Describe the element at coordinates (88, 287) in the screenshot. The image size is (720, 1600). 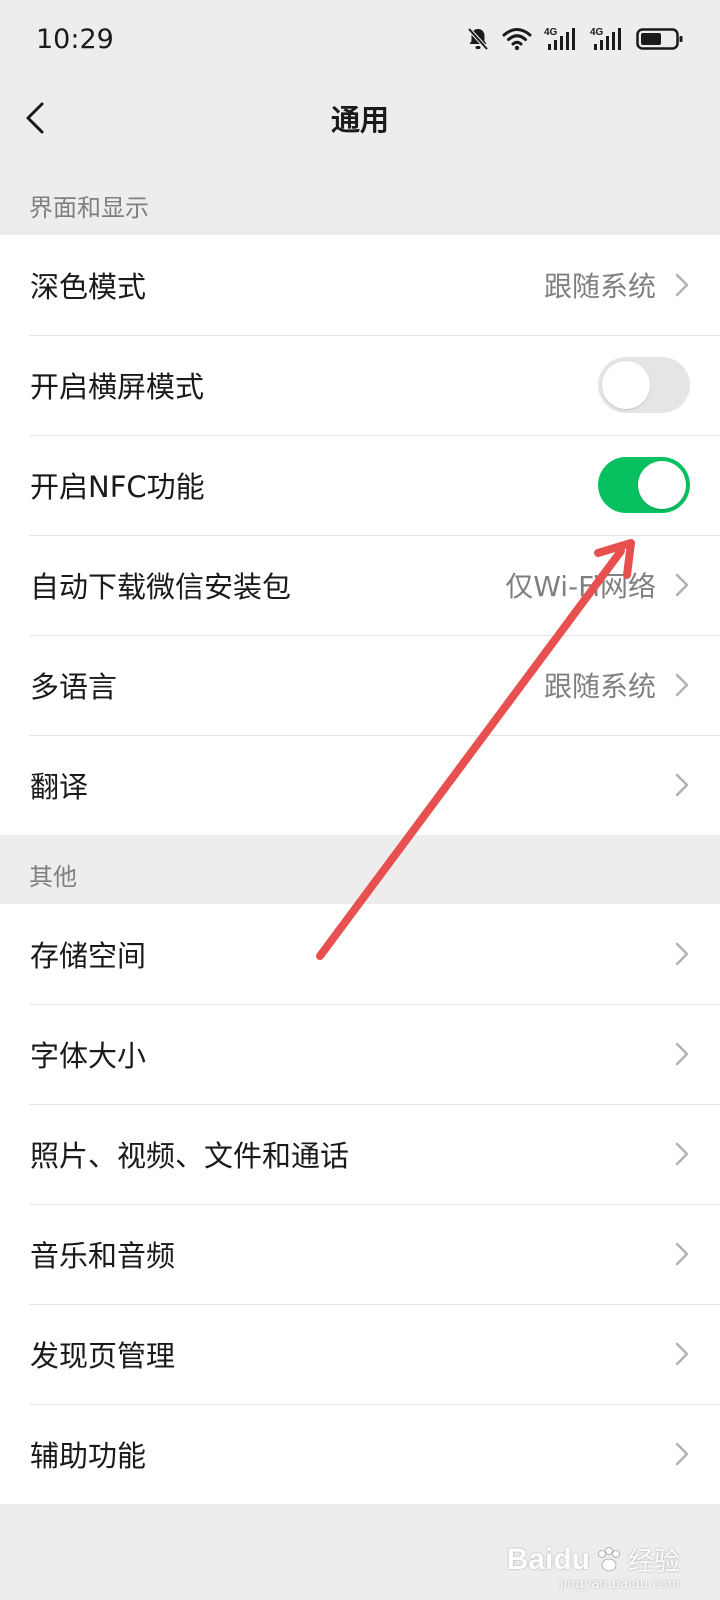
I see `row-label: 深色模式` at that location.